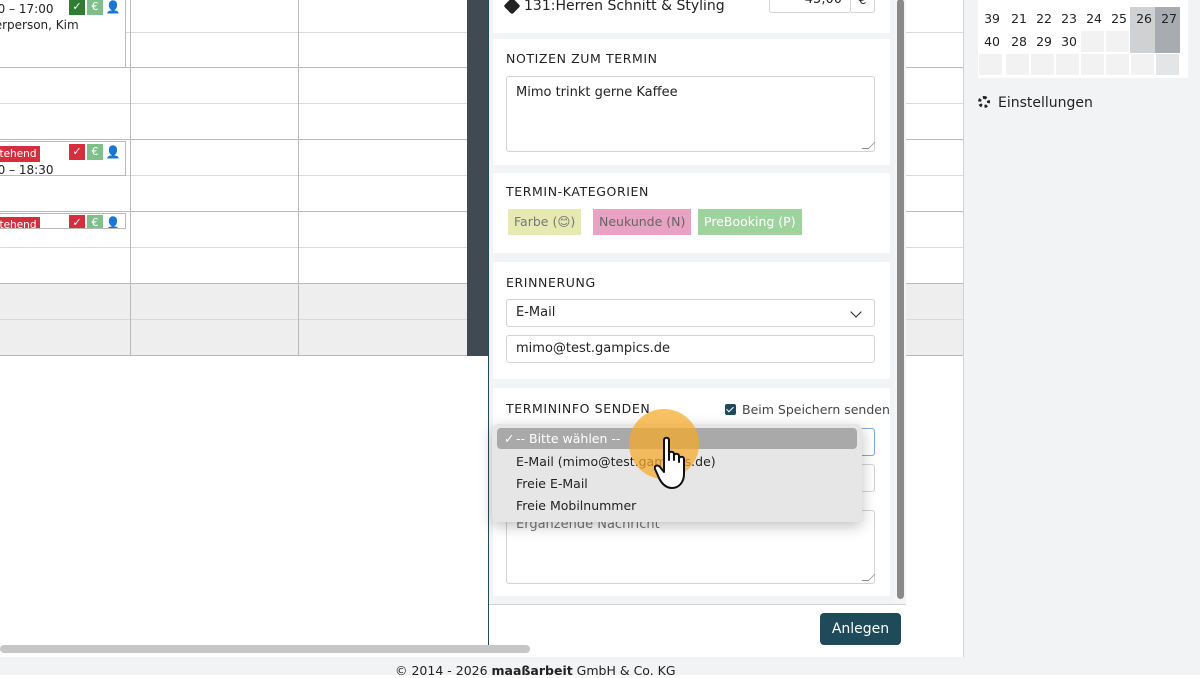 Image resolution: width=1200 pixels, height=678 pixels. I want to click on price-input: 45,00, so click(810, 6).